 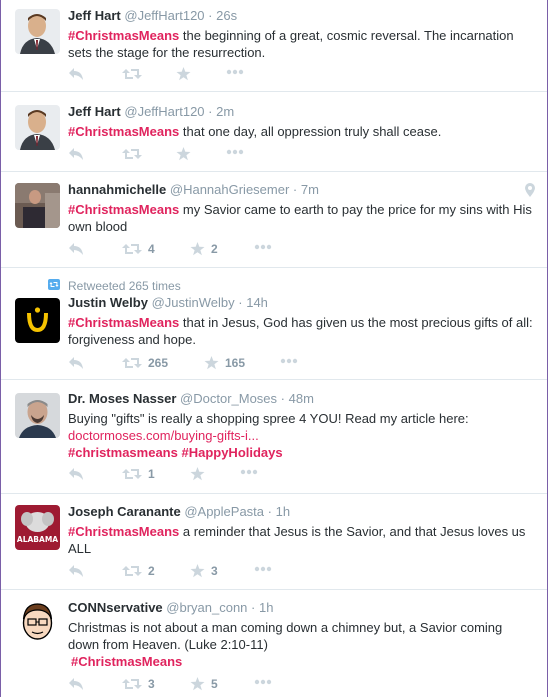 I want to click on retweet-button: 265, so click(x=145, y=363).